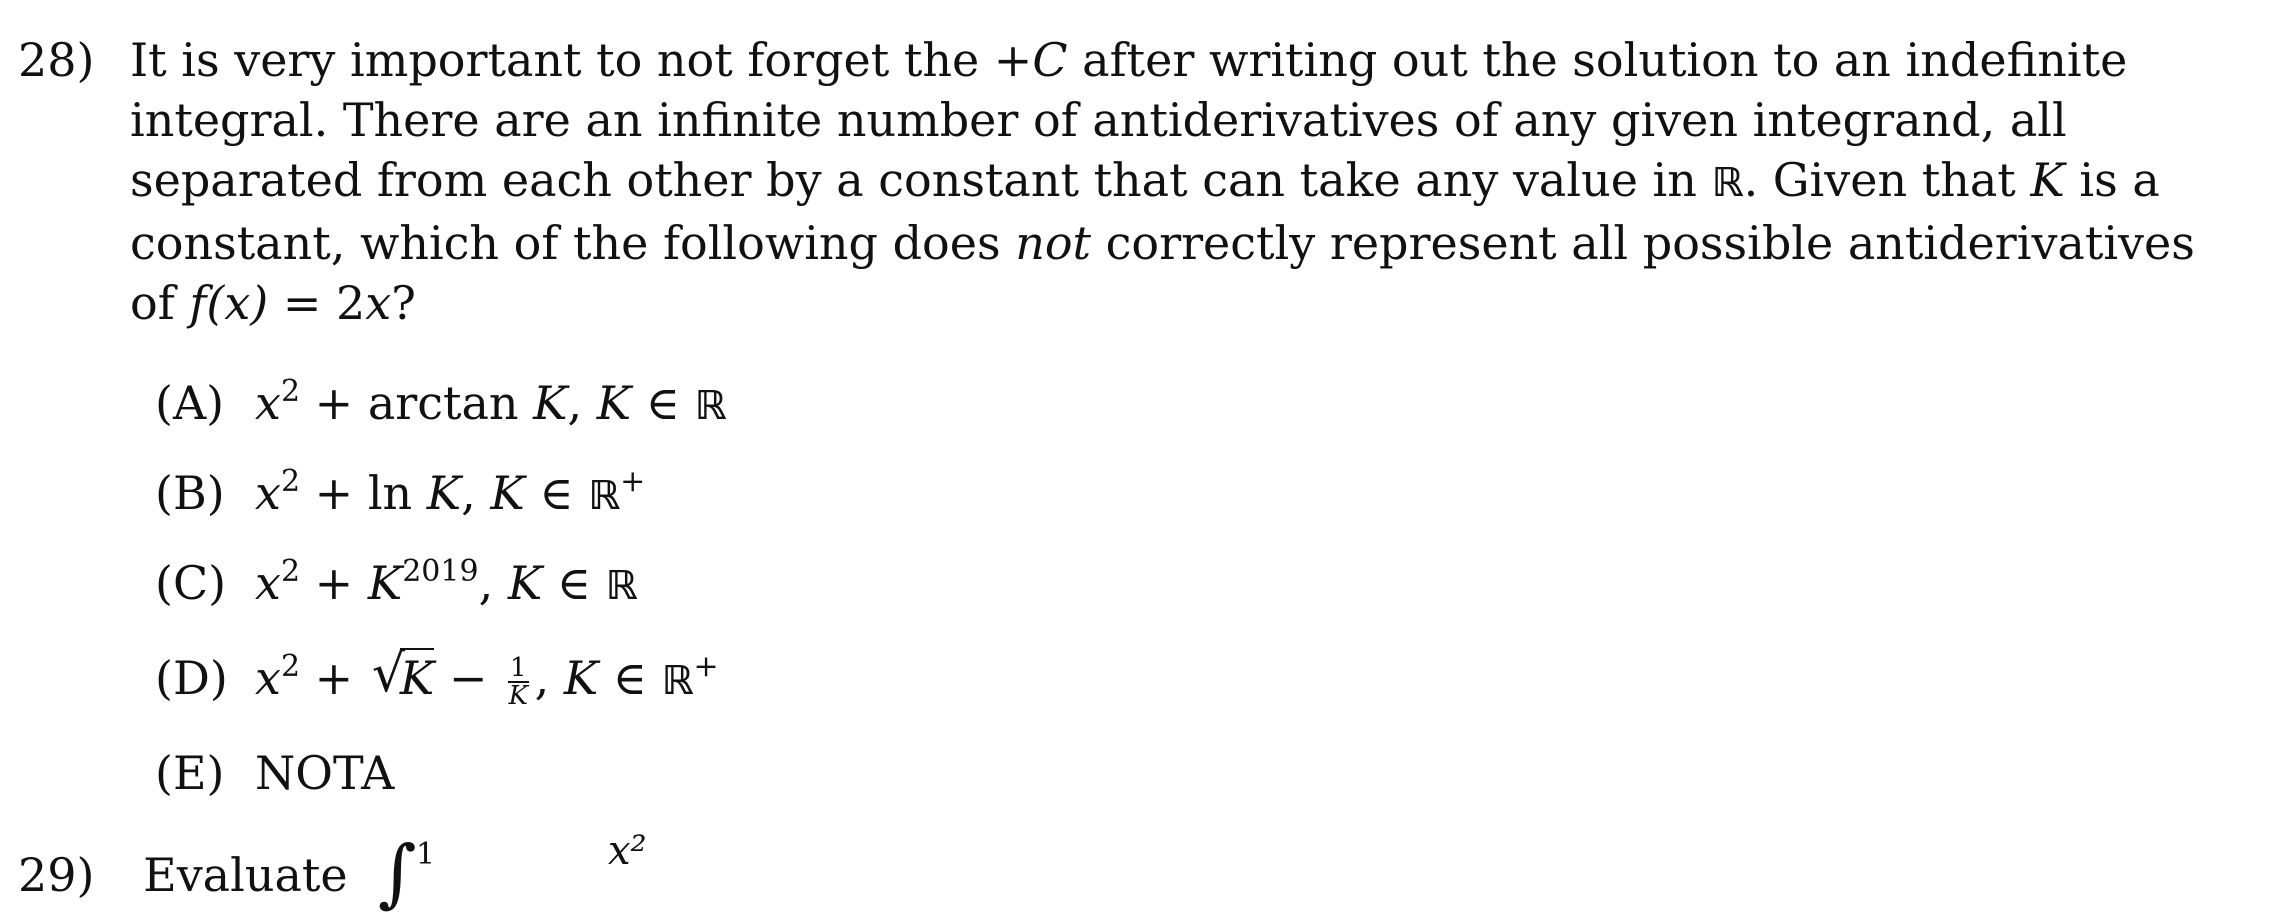 The image size is (2294, 916). I want to click on text-segment: of, so click(160, 303).